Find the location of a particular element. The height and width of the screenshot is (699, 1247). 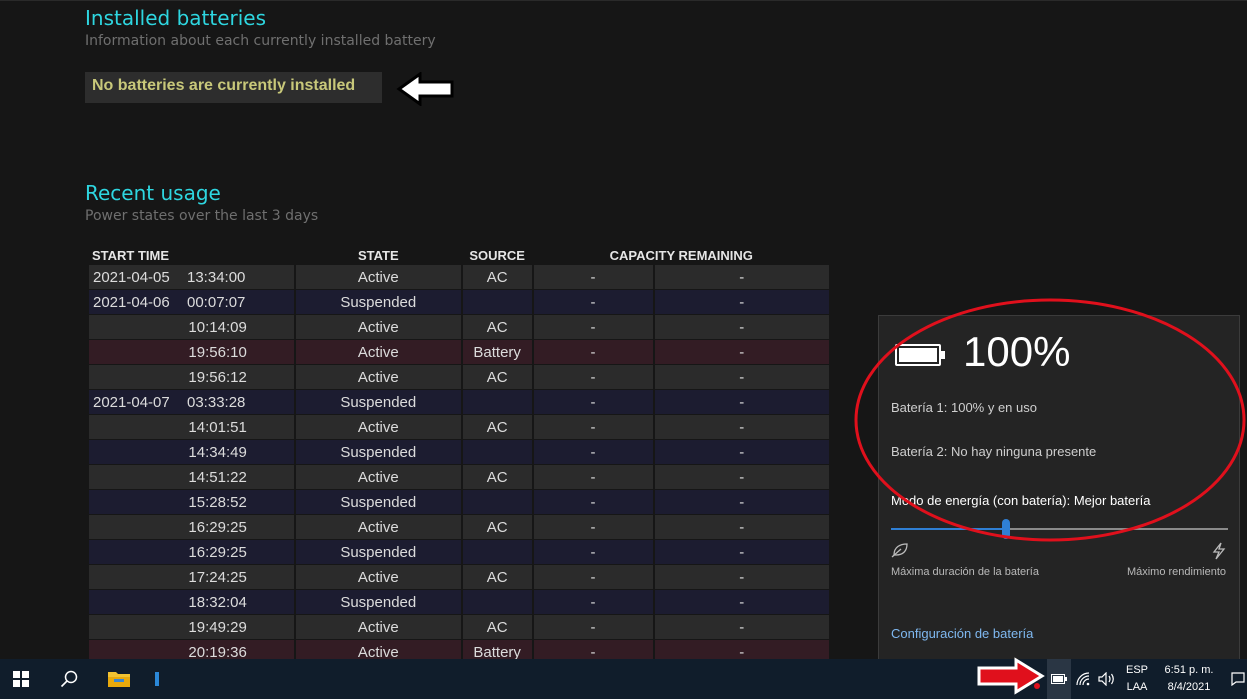

start-time: 15:28:52 is located at coordinates (217, 502).